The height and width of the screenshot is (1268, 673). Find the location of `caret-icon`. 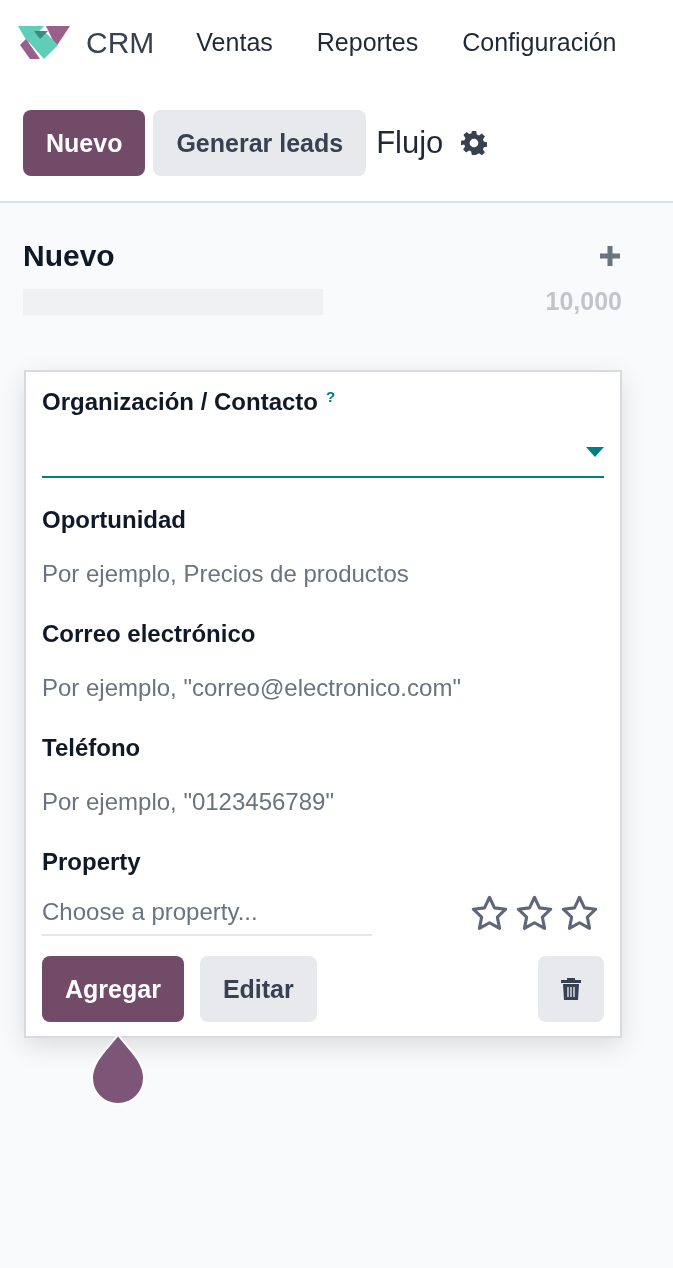

caret-icon is located at coordinates (595, 452).